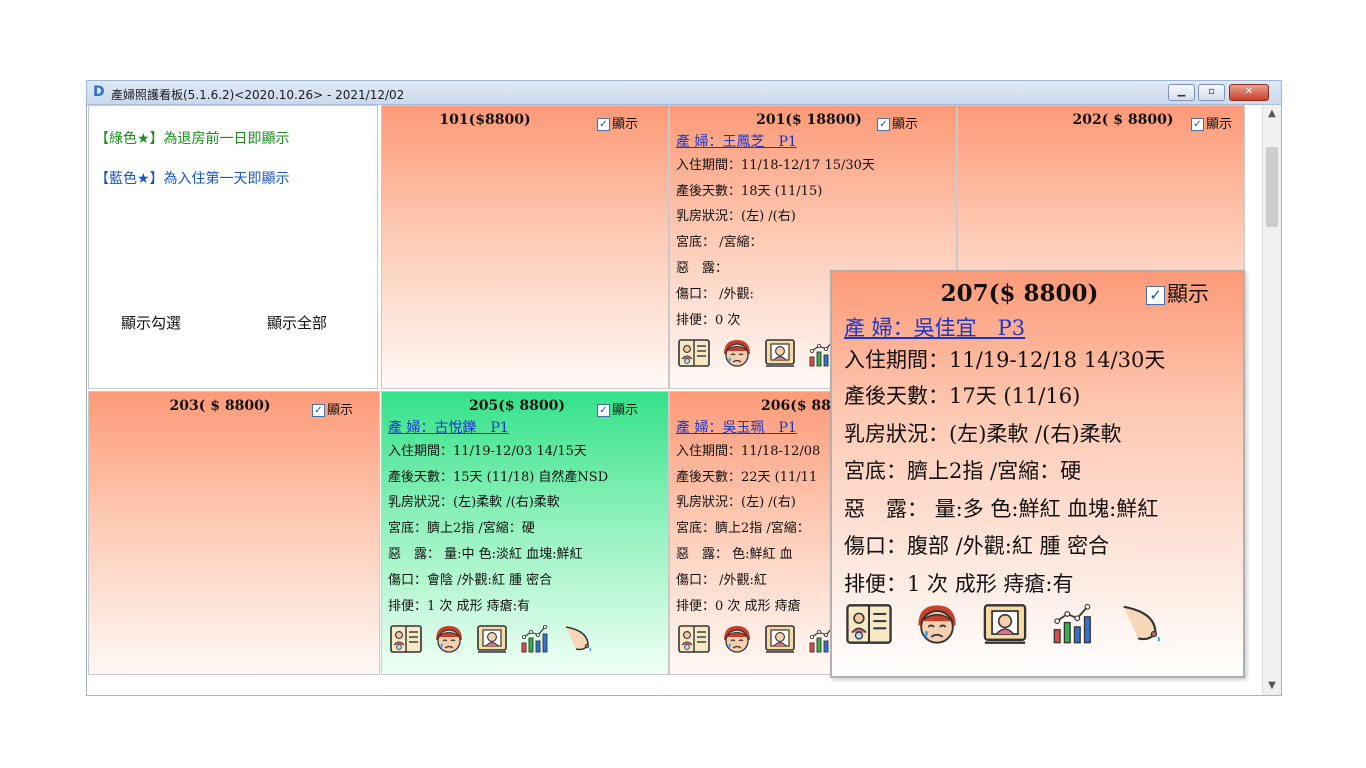 Image resolution: width=1366 pixels, height=768 pixels. What do you see at coordinates (736, 141) in the screenshot?
I see `patient-link: 產 婦：王鳳芝 P1` at bounding box center [736, 141].